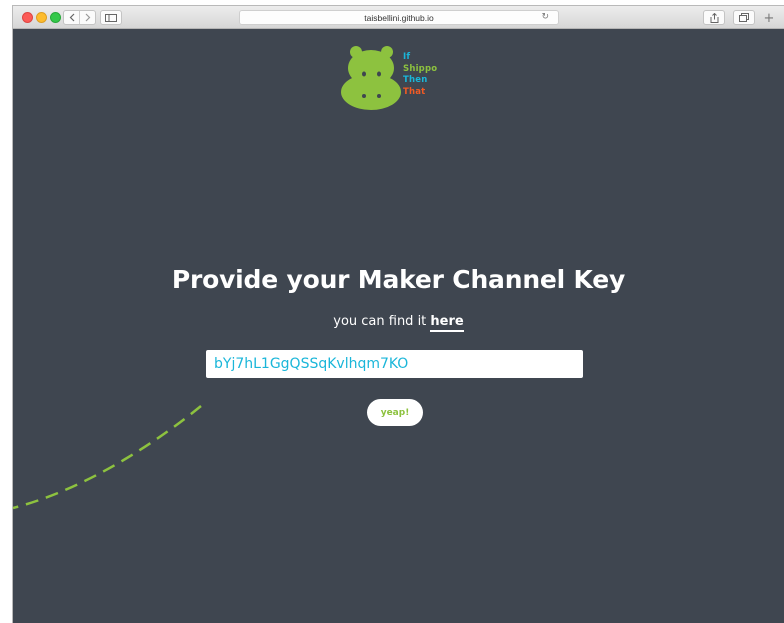 This screenshot has width=784, height=623. I want to click on browser-toolbar: taisbellini.github.io ↻ +, so click(398, 17).